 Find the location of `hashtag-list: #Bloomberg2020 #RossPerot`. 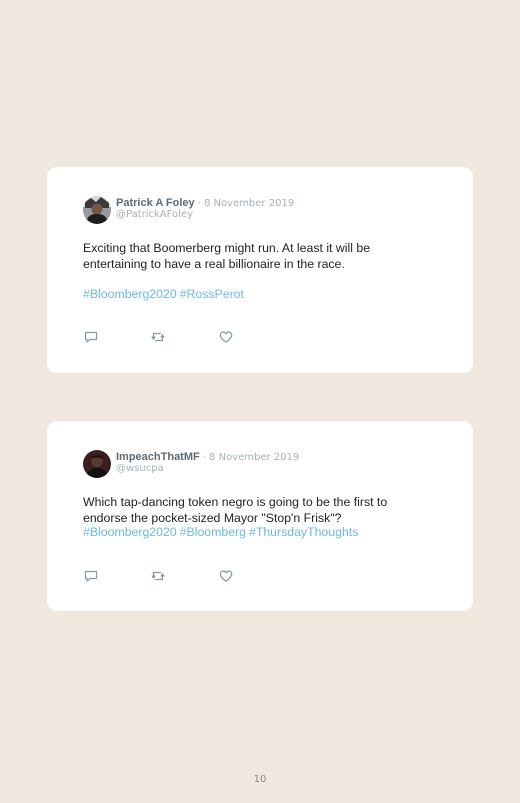

hashtag-list: #Bloomberg2020 #RossPerot is located at coordinates (165, 295).